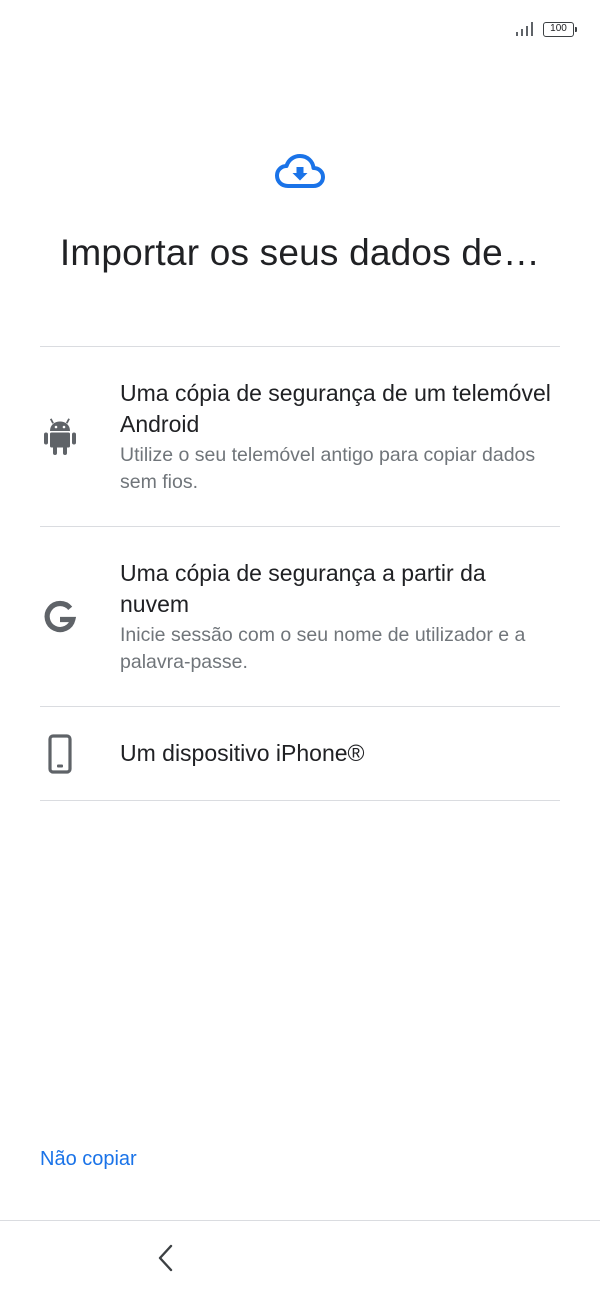 This screenshot has height=1300, width=600. What do you see at coordinates (60, 617) in the screenshot?
I see `google-g-icon` at bounding box center [60, 617].